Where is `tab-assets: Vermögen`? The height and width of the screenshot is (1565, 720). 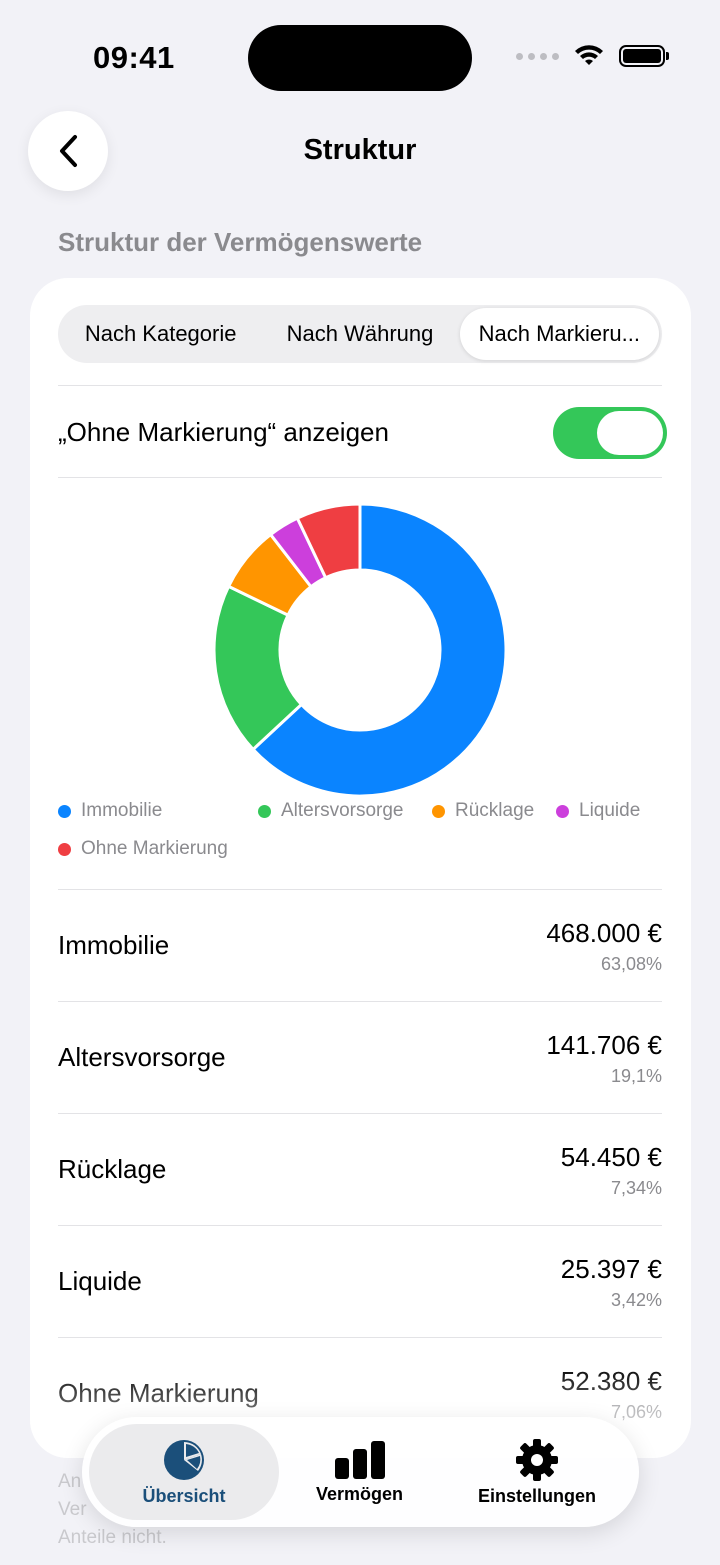 tab-assets: Vermögen is located at coordinates (359, 1472).